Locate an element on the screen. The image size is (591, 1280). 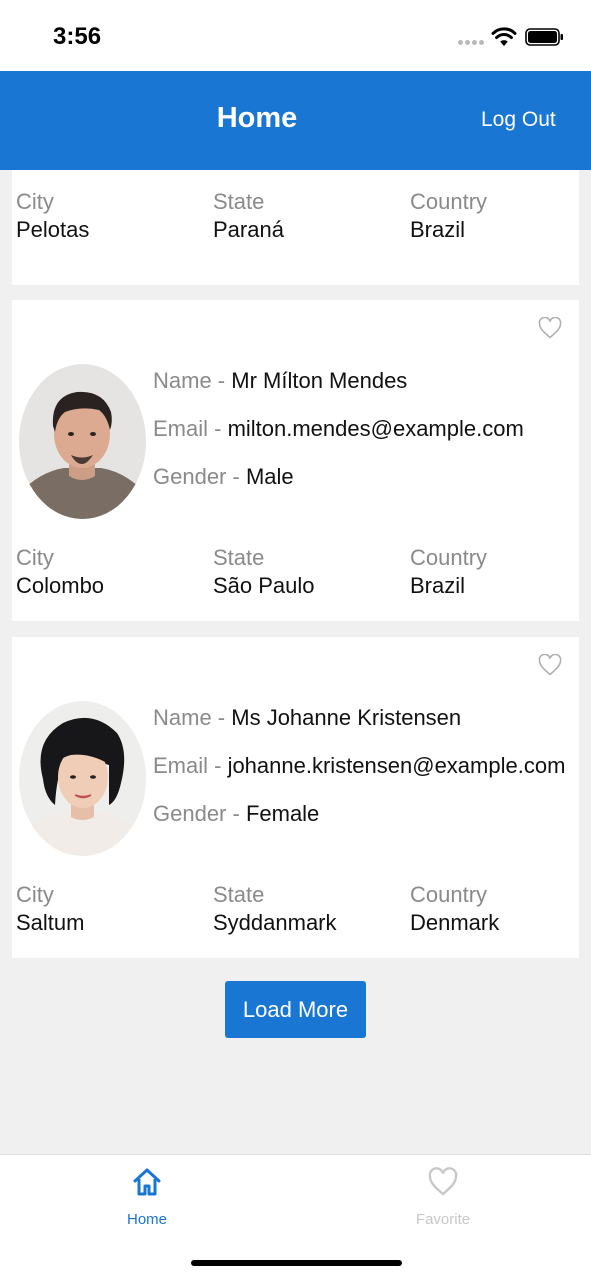
tab-favorite-label: Favorite is located at coordinates (443, 1219).